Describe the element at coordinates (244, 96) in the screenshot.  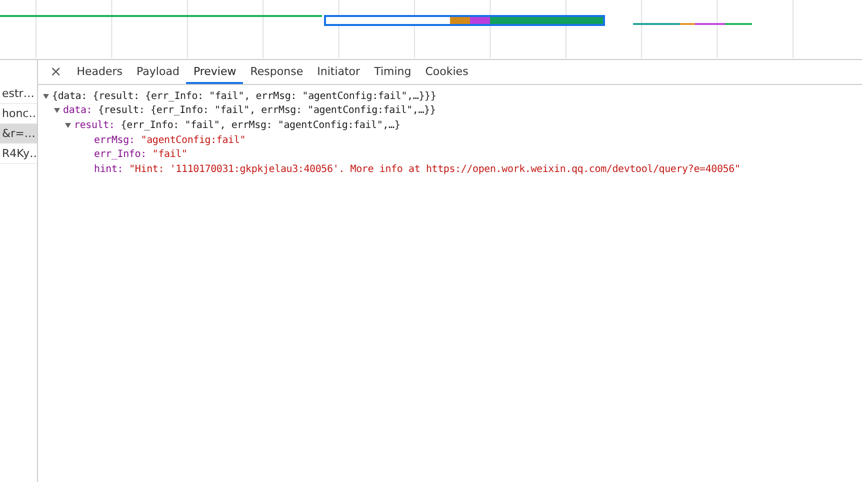
I see `object-summary: {data: {result: {err_Info: "fail", errMsg: "agentConfig:fail",…}}}` at that location.